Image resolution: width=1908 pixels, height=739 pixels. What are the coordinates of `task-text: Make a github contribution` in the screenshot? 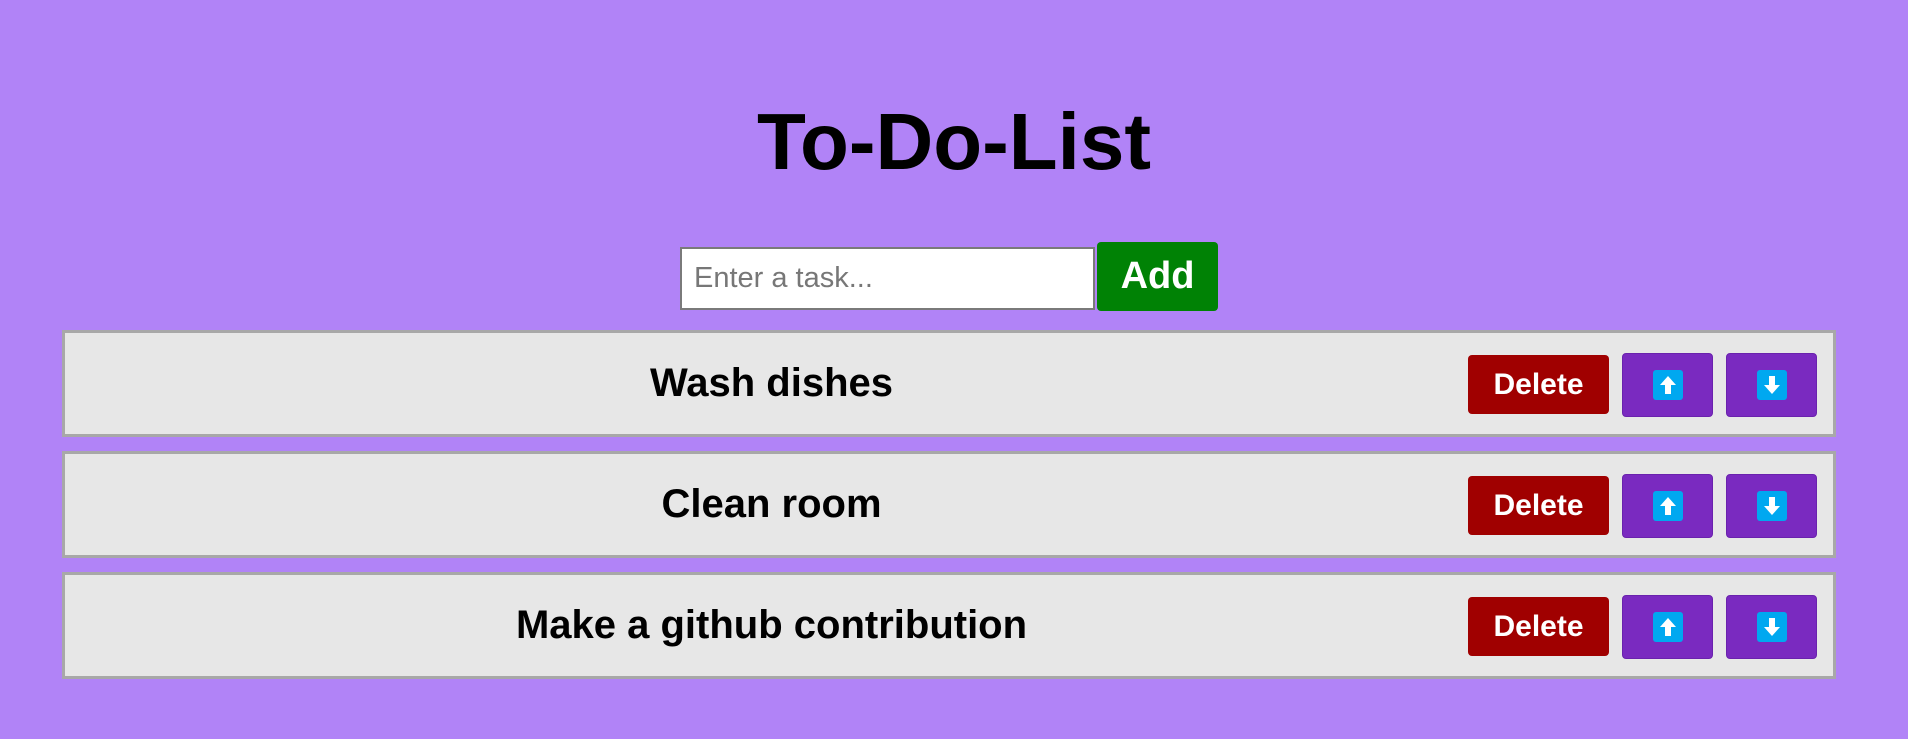 It's located at (771, 625).